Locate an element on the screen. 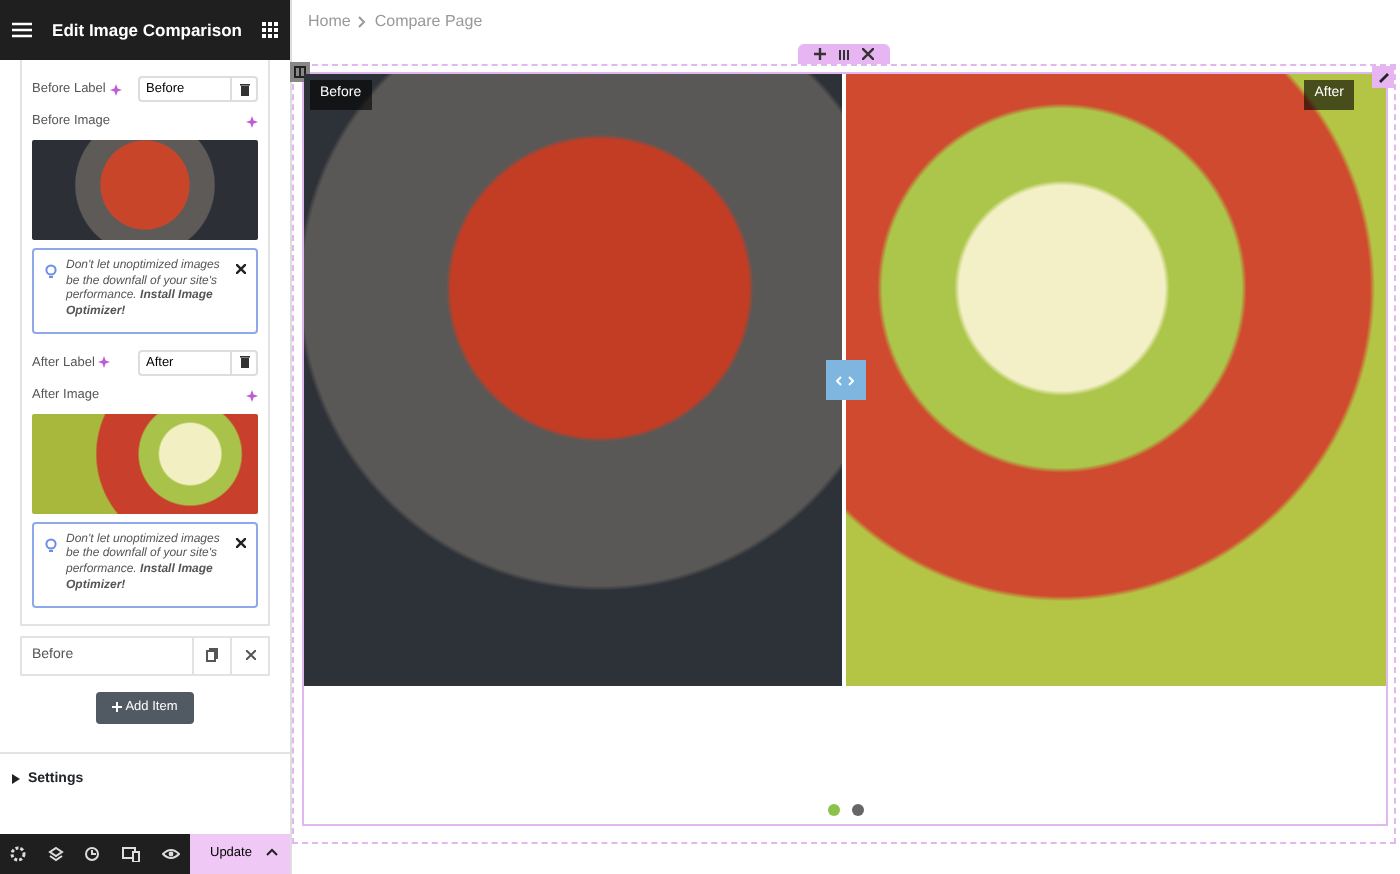 This screenshot has height=874, width=1400. layers-icon is located at coordinates (55, 854).